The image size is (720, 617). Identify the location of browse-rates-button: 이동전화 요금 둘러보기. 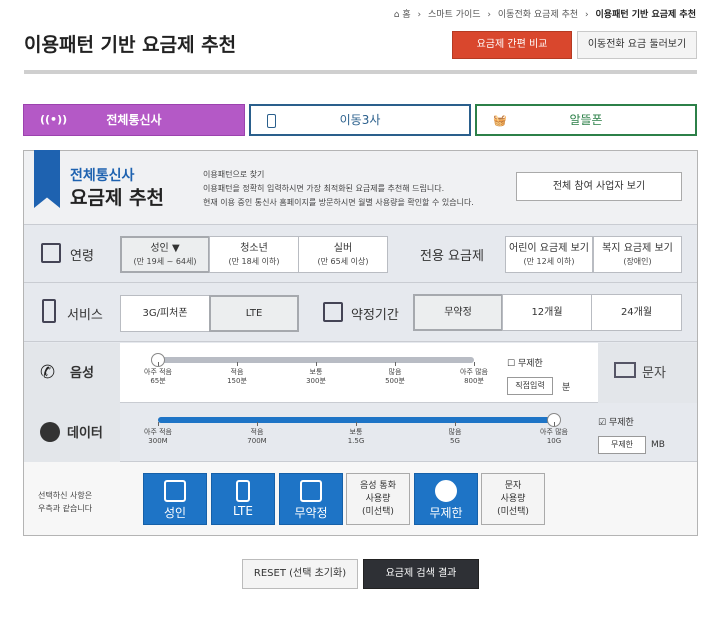
(637, 45).